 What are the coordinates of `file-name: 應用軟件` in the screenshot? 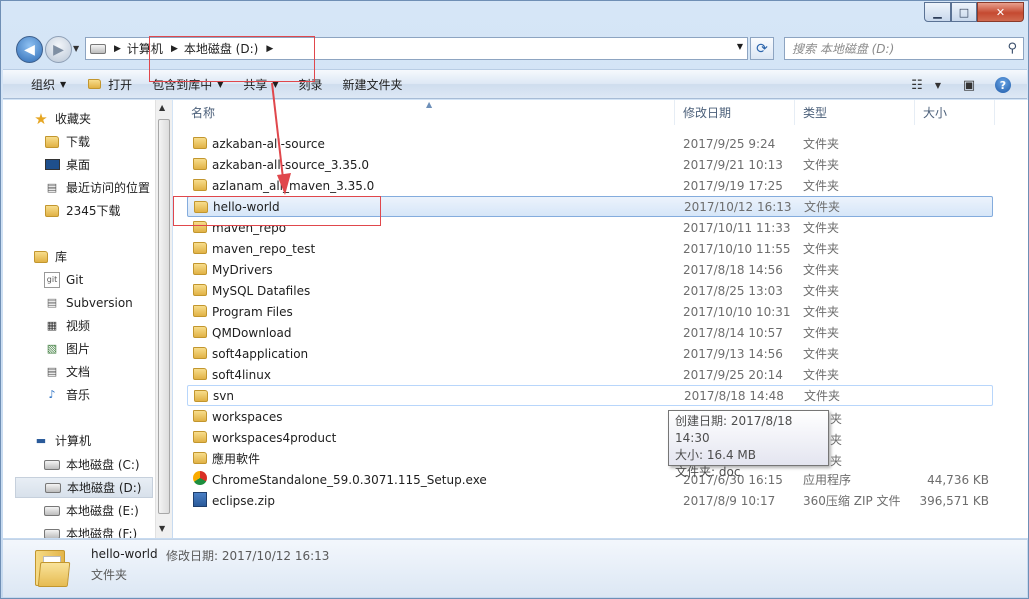 It's located at (236, 459).